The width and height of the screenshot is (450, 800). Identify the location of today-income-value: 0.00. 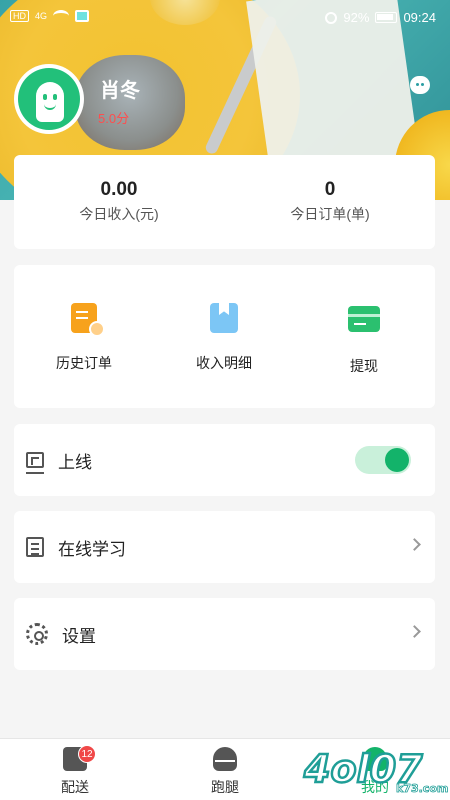
(119, 189).